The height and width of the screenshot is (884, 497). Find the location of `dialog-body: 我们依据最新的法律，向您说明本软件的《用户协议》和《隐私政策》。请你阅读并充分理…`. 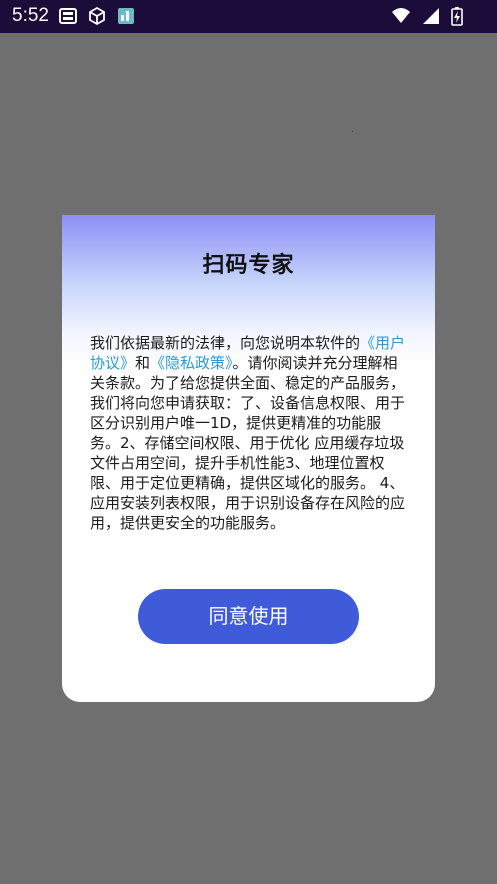

dialog-body: 我们依据最新的法律，向您说明本软件的《用户协议》和《隐私政策》。请你阅读并充分理… is located at coordinates (250, 433).